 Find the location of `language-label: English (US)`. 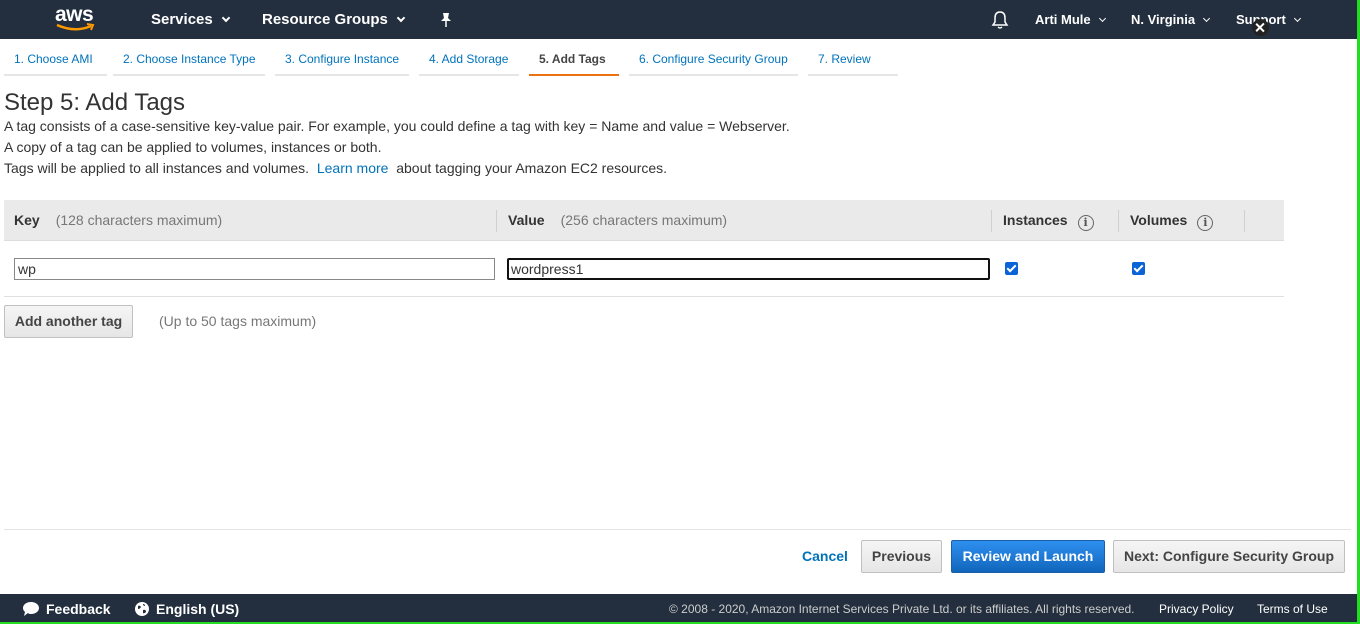

language-label: English (US) is located at coordinates (198, 609).